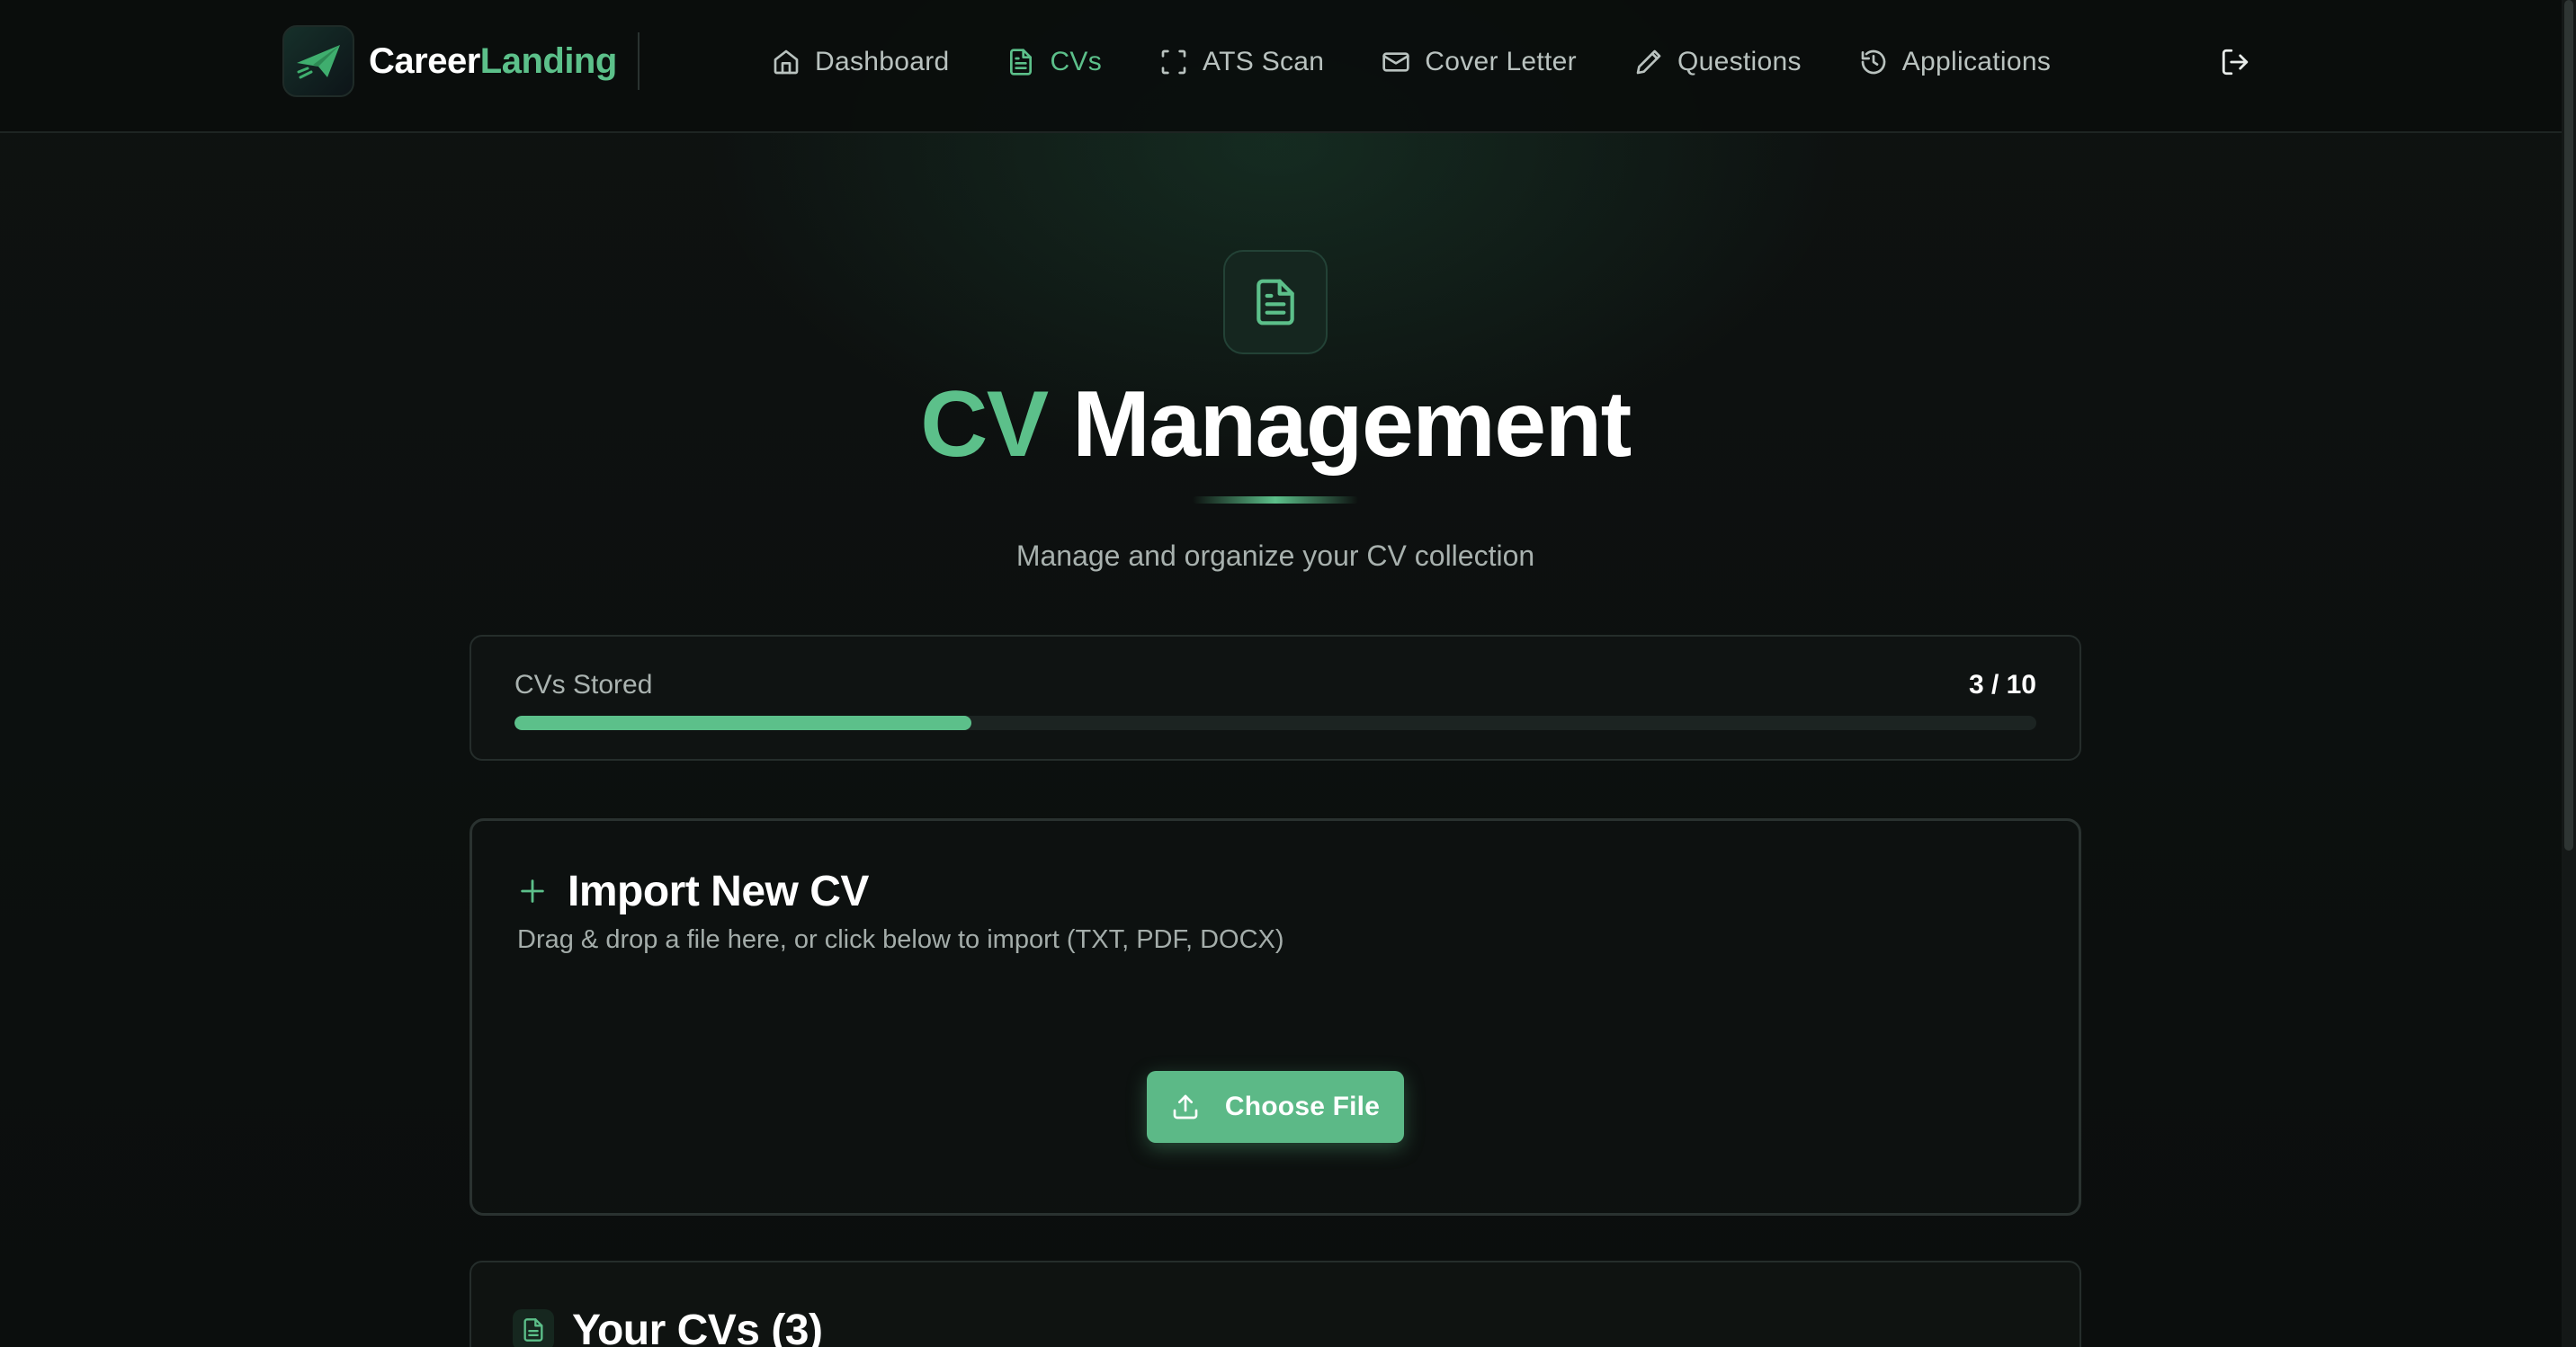 The image size is (2576, 1347). Describe the element at coordinates (984, 424) in the screenshot. I see `page-title-accent: CV` at that location.